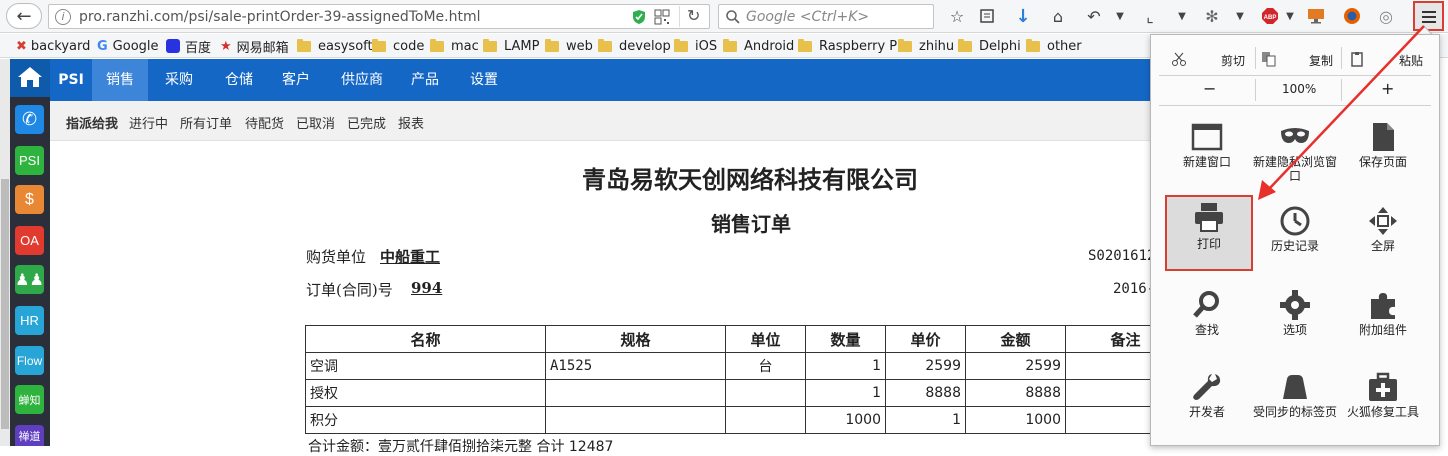  Describe the element at coordinates (1383, 405) in the screenshot. I see `firefox-repair-button: 火狐修复工具` at that location.